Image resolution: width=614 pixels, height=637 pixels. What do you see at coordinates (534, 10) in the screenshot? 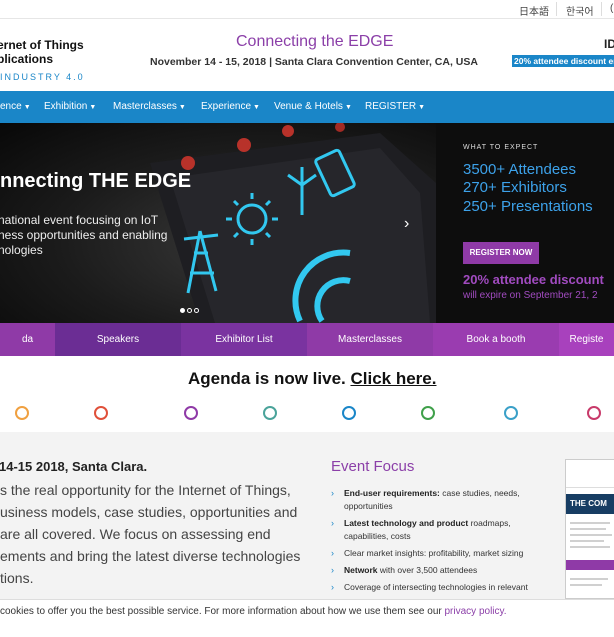
I see `lang-japanese: 日本語` at bounding box center [534, 10].